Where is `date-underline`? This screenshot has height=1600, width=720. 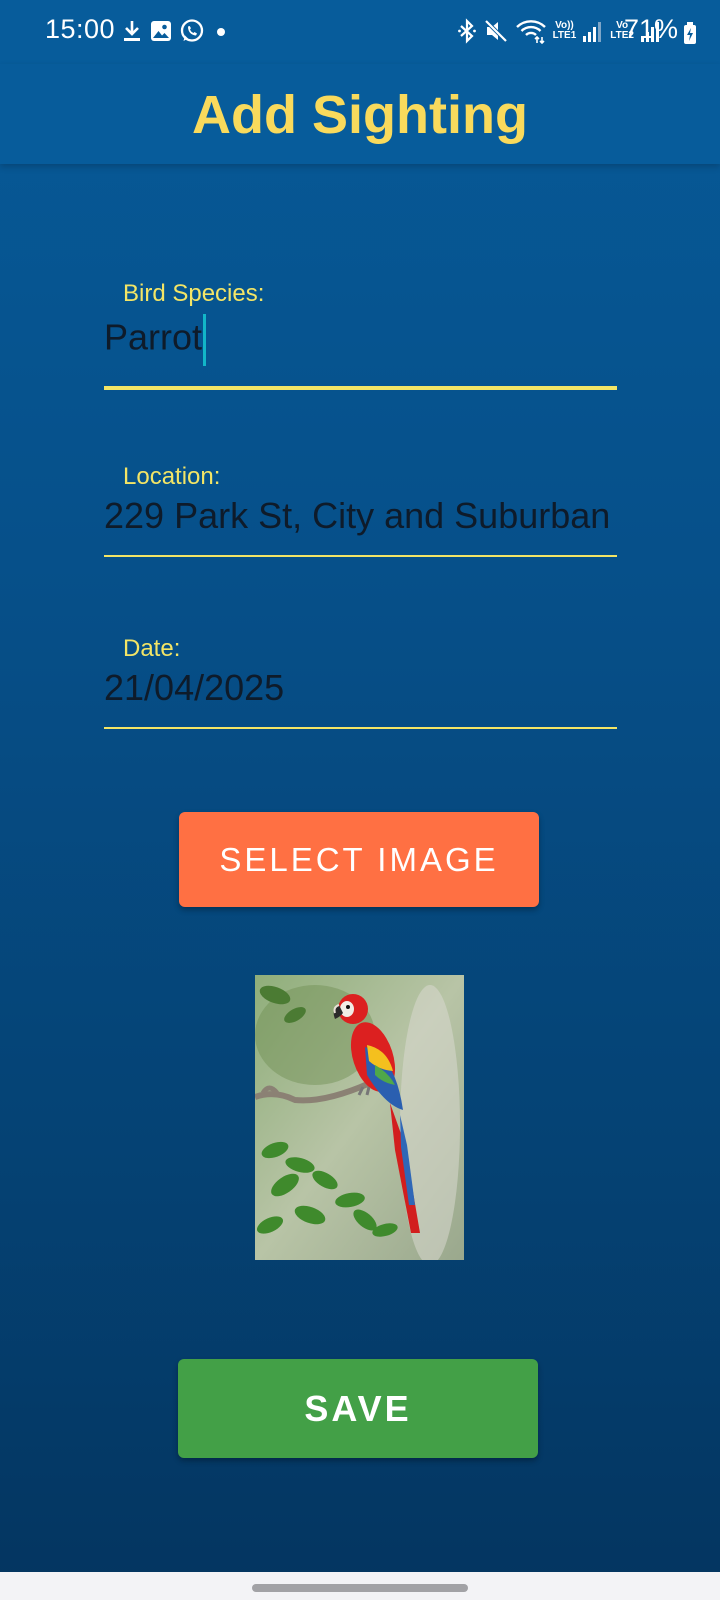 date-underline is located at coordinates (360, 728).